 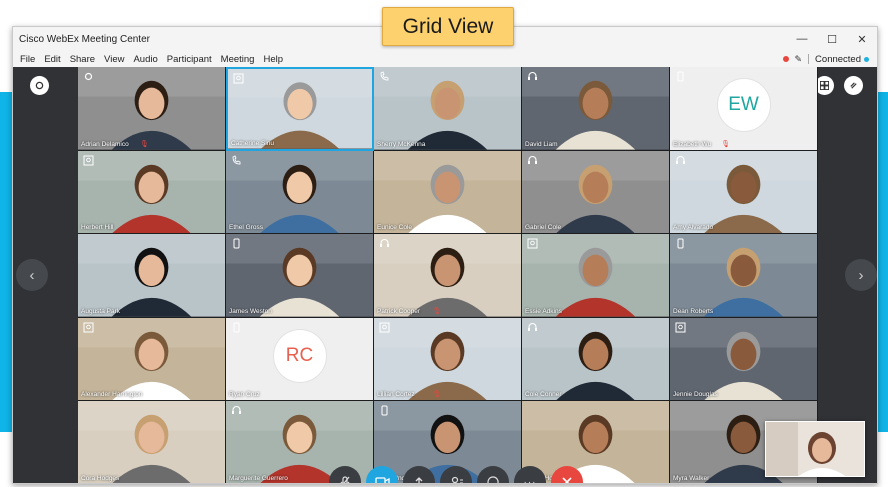 I want to click on participant-name: Myra Walker, so click(x=691, y=478).